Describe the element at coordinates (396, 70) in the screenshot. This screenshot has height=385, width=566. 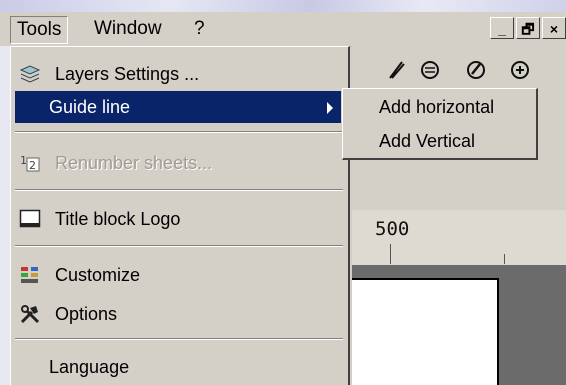
I see `pencil-icon` at that location.